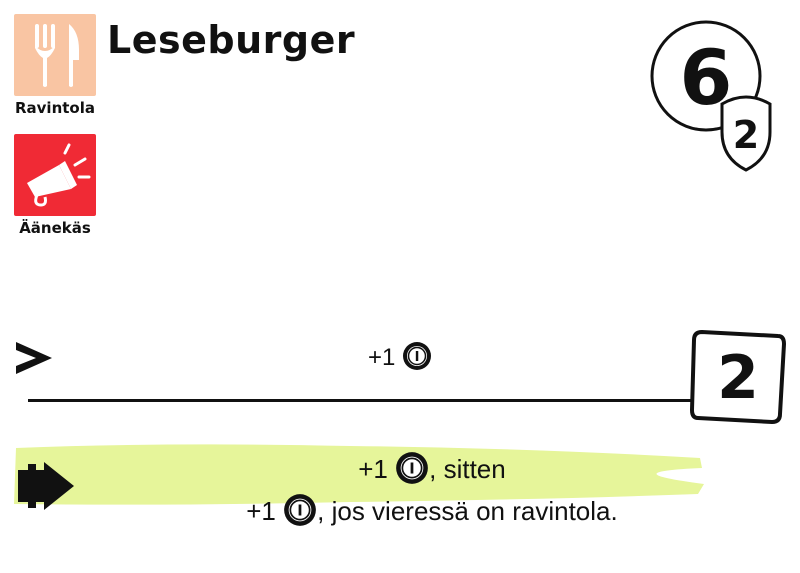 This screenshot has height=573, width=800. What do you see at coordinates (373, 469) in the screenshot?
I see `bonus-line1-prefix: +1` at bounding box center [373, 469].